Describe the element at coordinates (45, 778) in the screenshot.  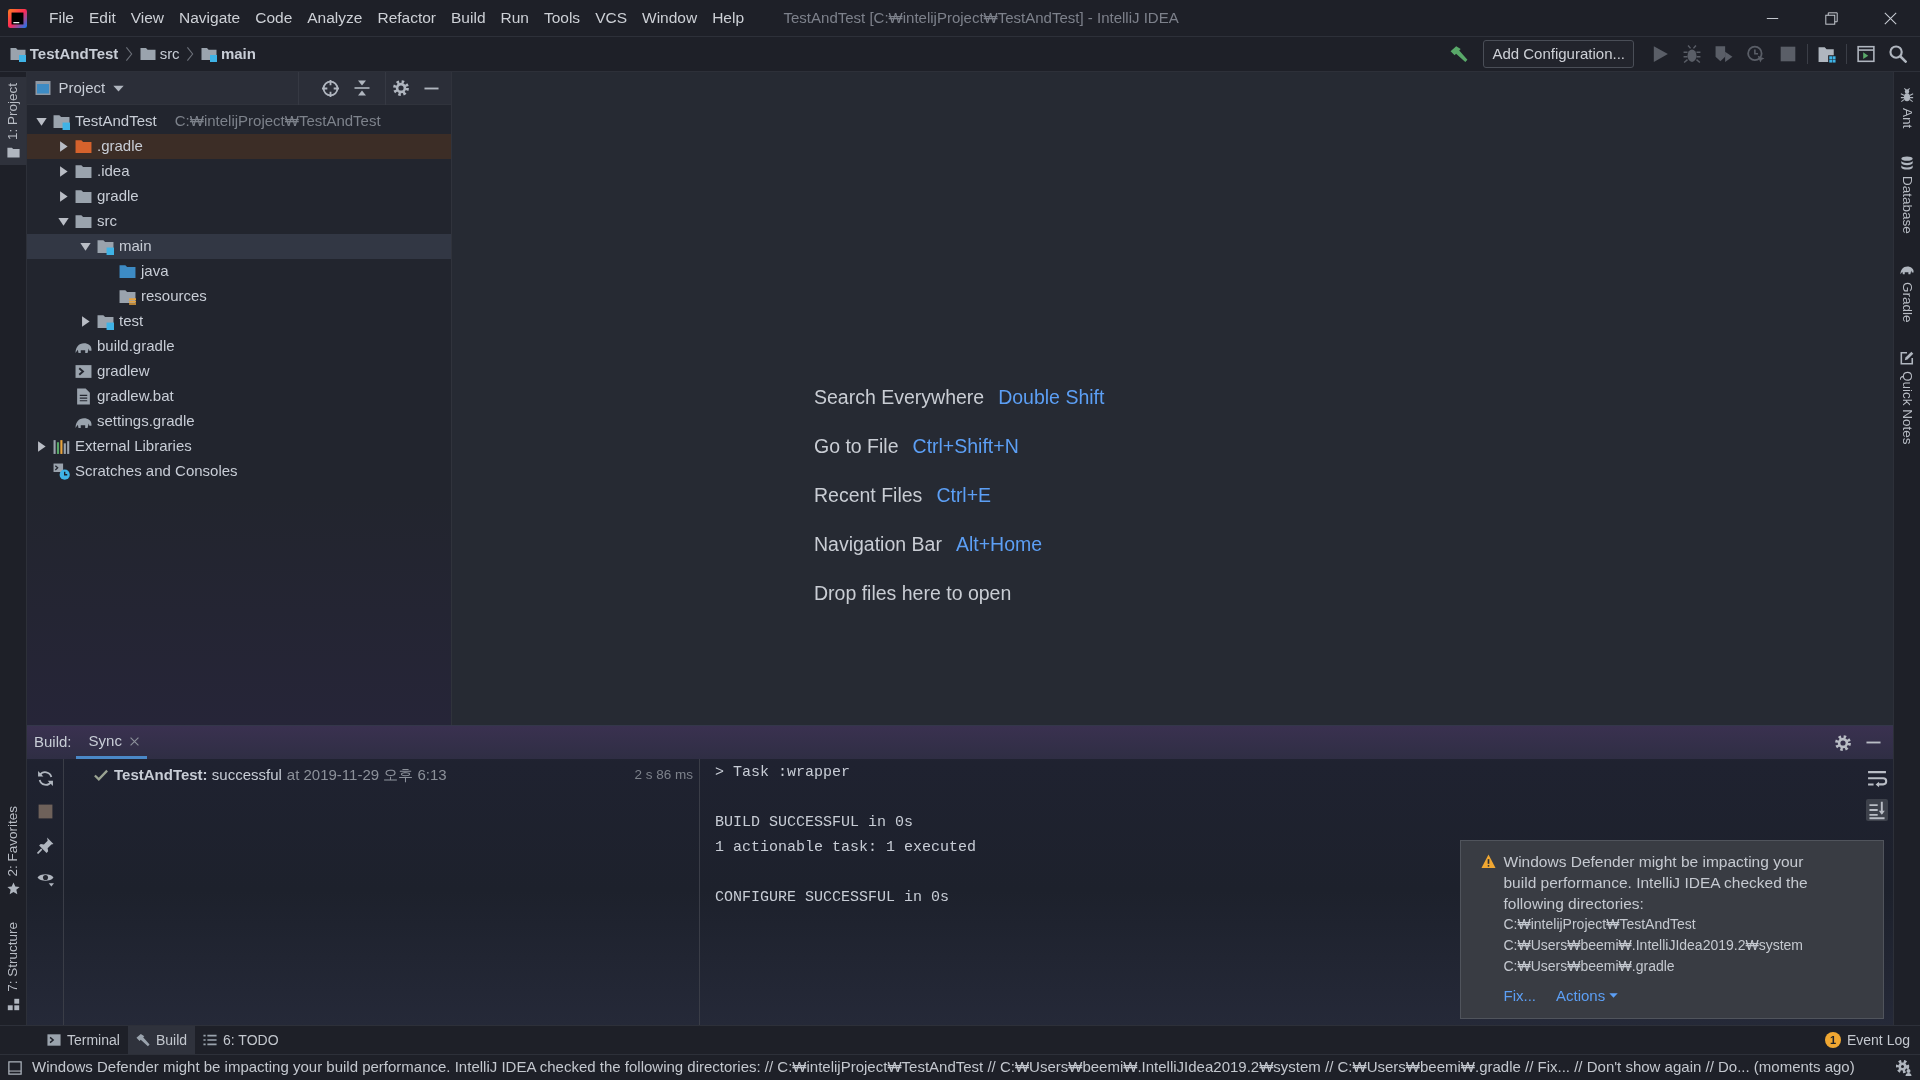
I see `refresh-icon` at that location.